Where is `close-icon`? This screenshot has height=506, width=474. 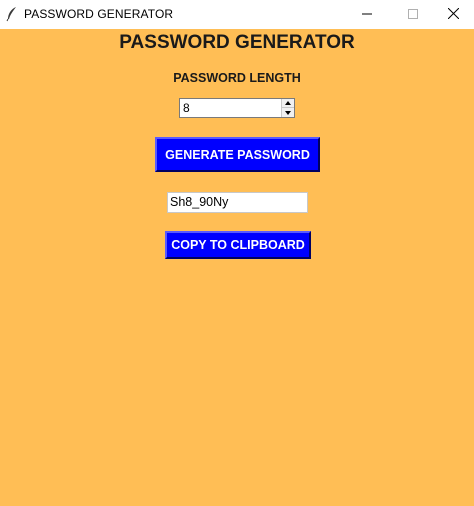
close-icon is located at coordinates (453, 15).